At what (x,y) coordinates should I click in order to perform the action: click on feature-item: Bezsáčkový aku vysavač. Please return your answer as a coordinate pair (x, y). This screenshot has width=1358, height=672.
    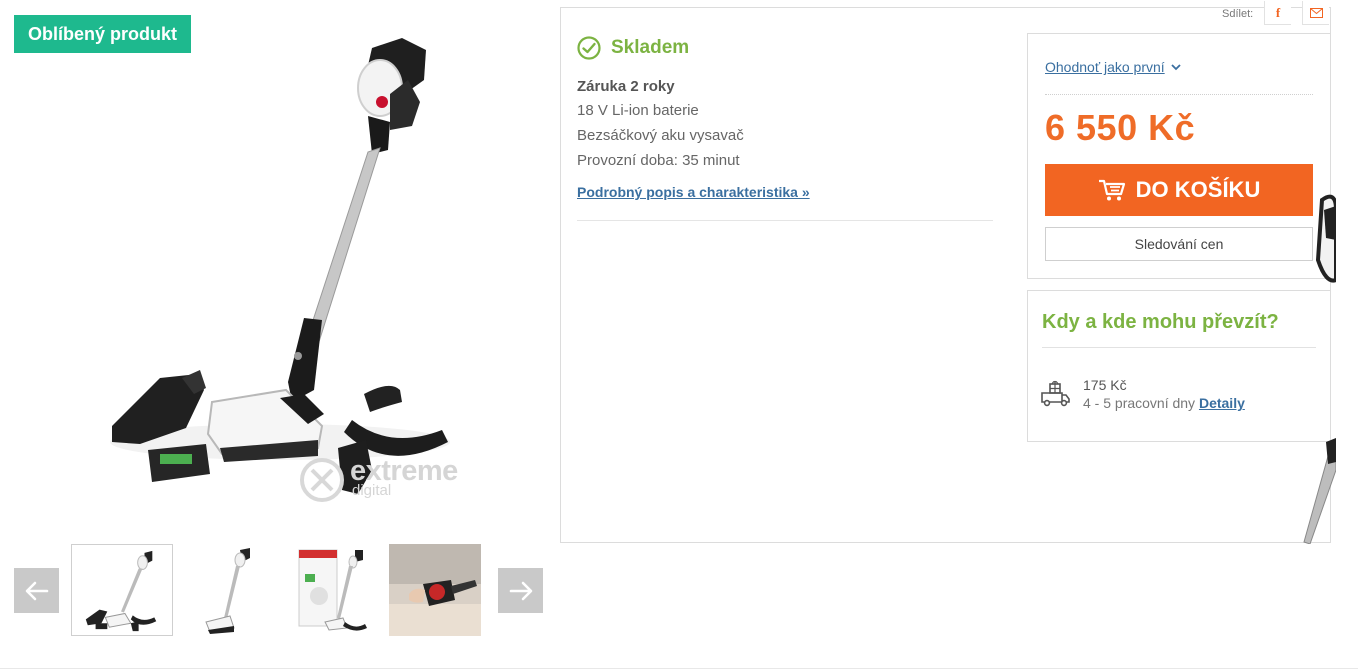
    Looking at the image, I should click on (660, 135).